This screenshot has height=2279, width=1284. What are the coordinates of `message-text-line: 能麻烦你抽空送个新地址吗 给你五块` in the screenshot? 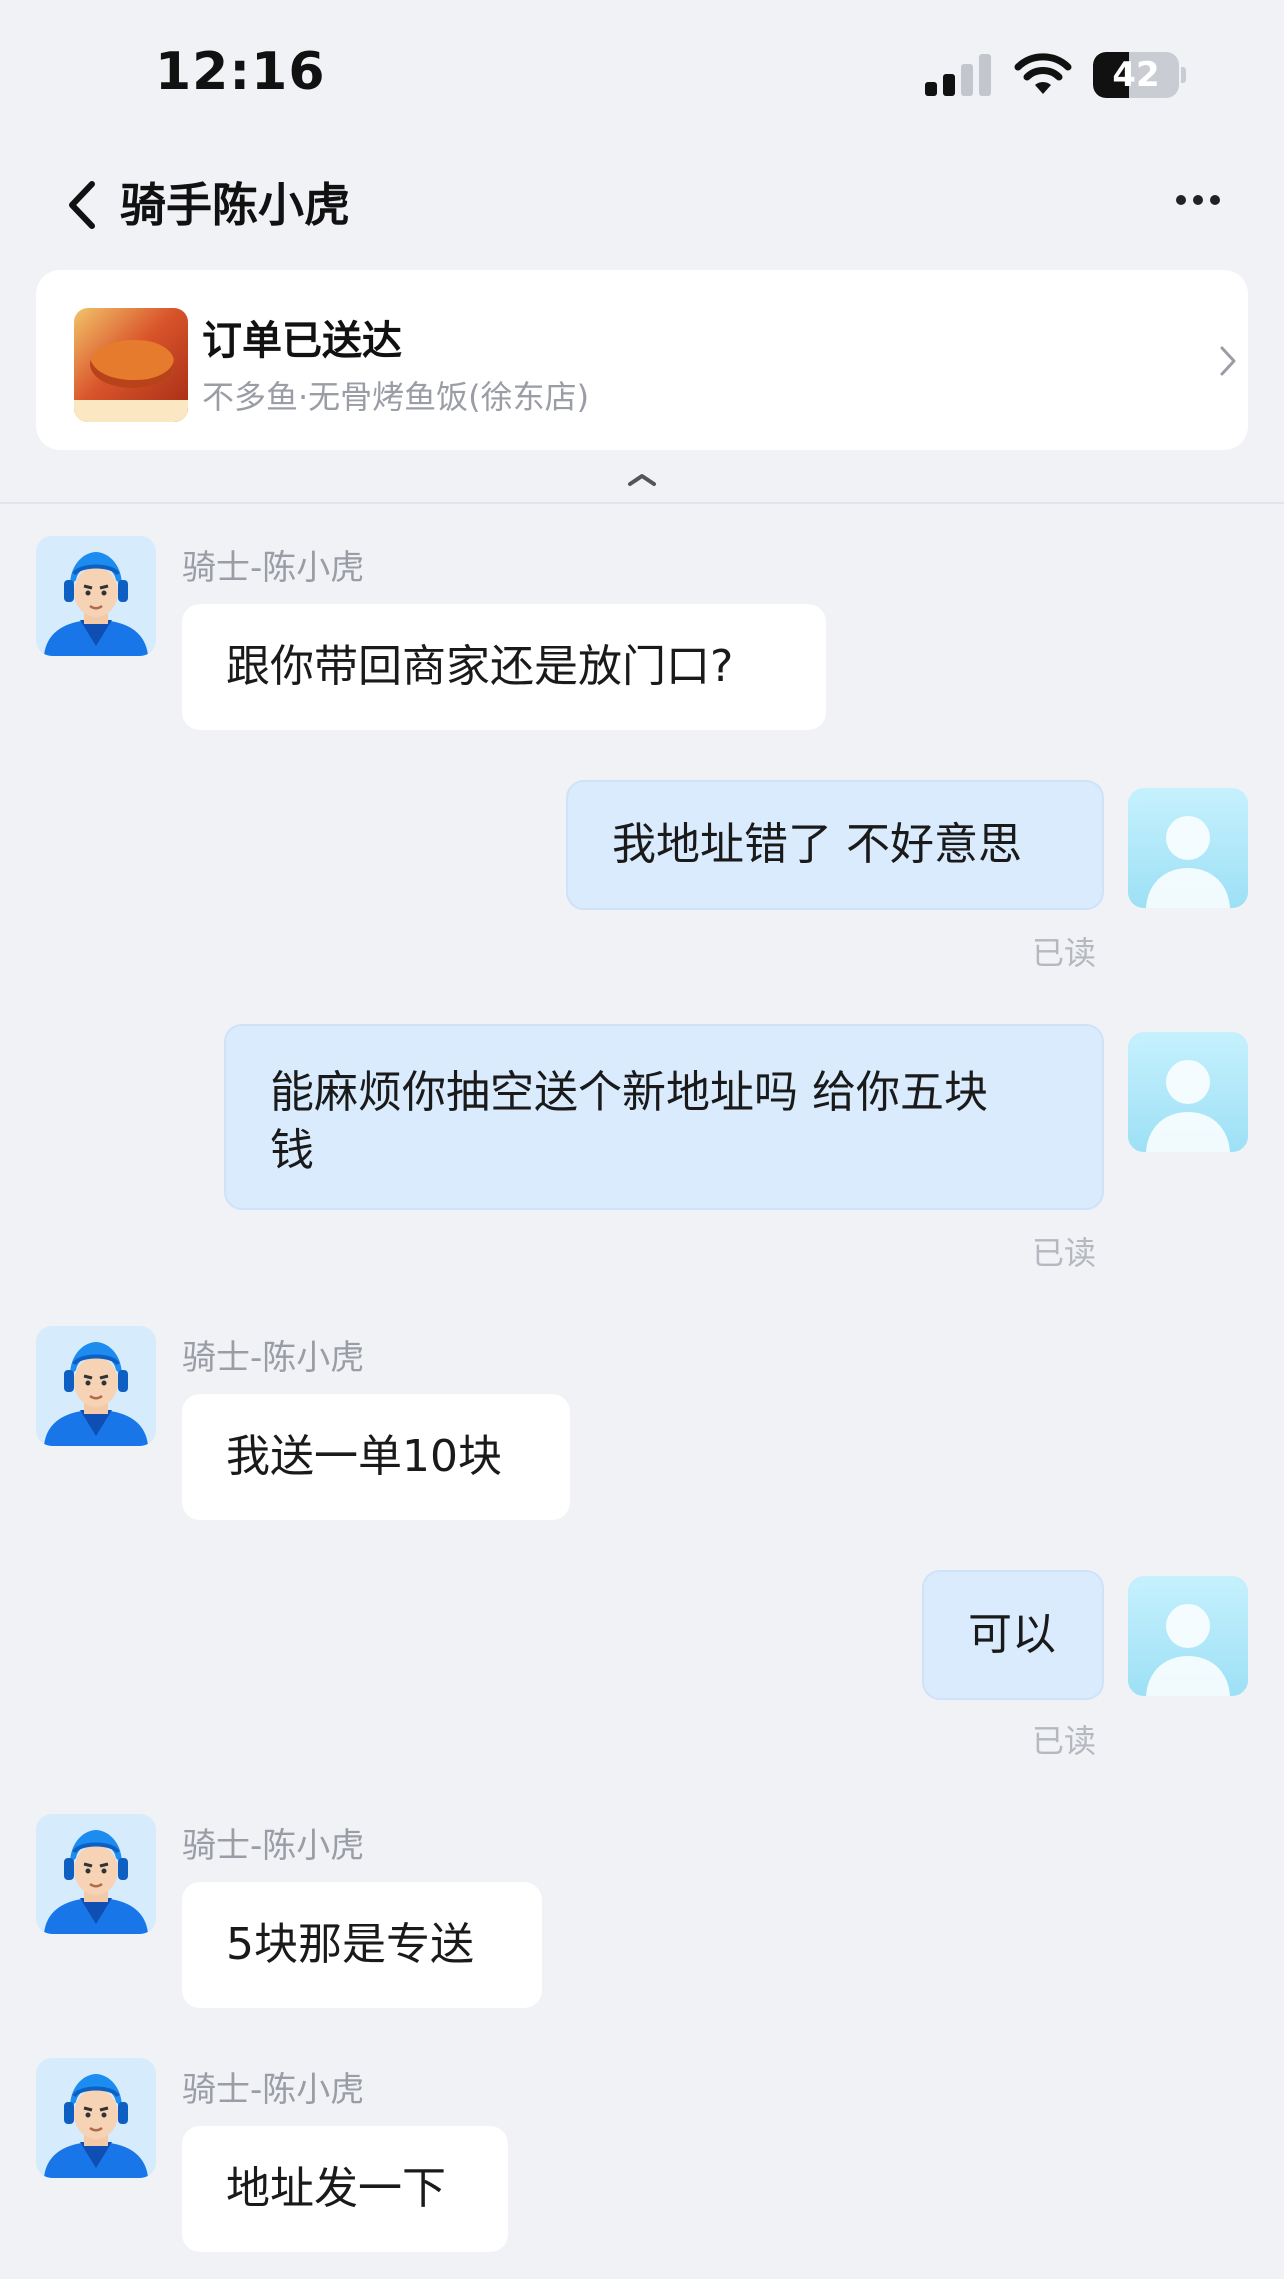 It's located at (629, 1092).